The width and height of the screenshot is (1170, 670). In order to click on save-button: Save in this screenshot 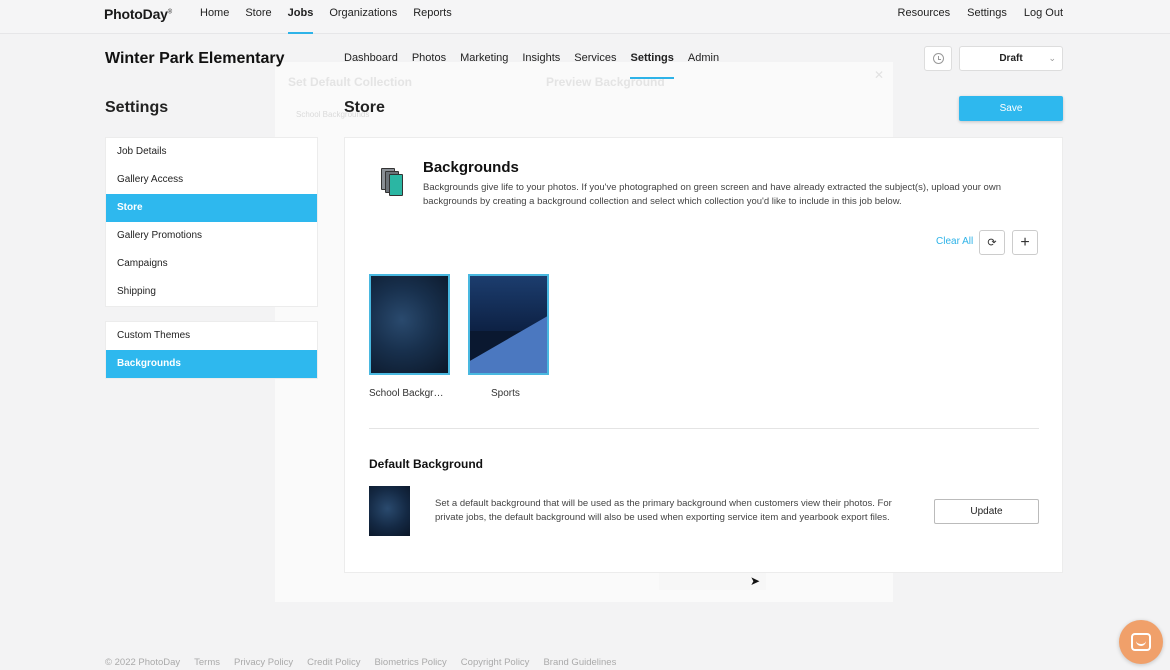, I will do `click(1011, 108)`.